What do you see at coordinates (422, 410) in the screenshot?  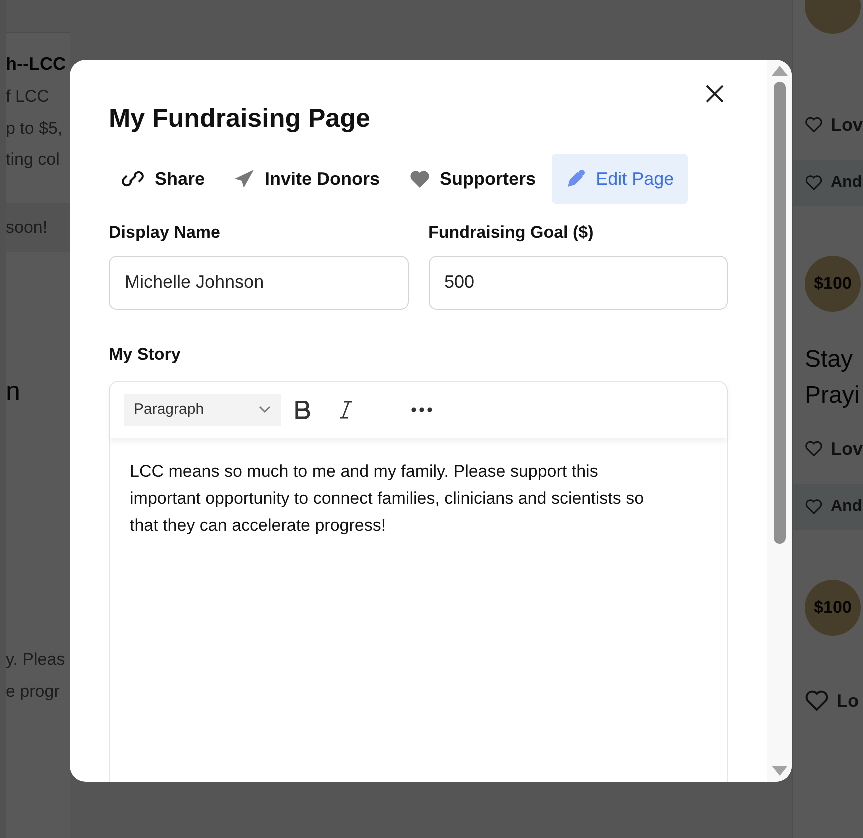 I see `more-icon` at bounding box center [422, 410].